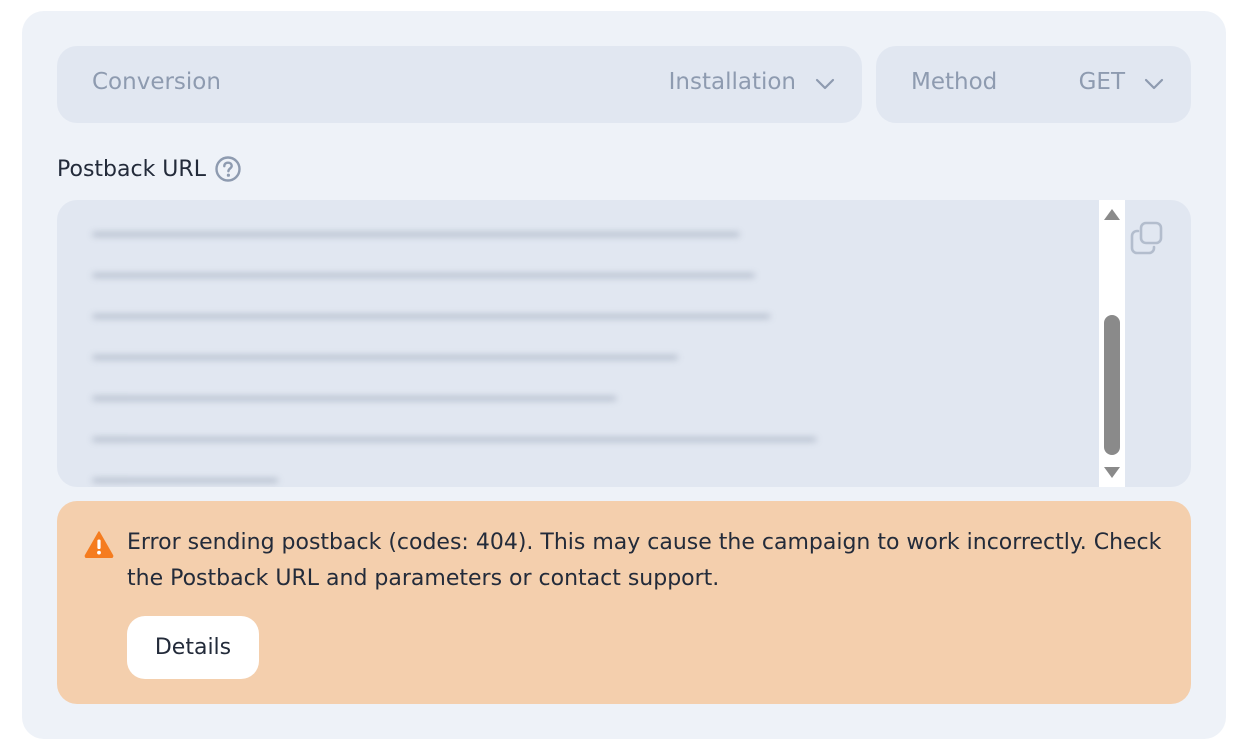 This screenshot has width=1237, height=752. I want to click on details-button: Details, so click(193, 647).